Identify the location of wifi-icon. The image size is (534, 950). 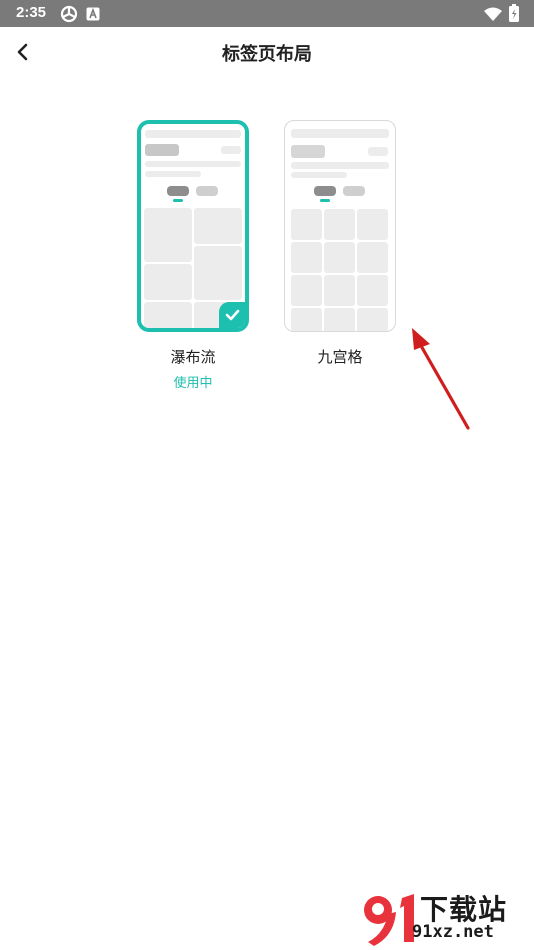
(493, 15).